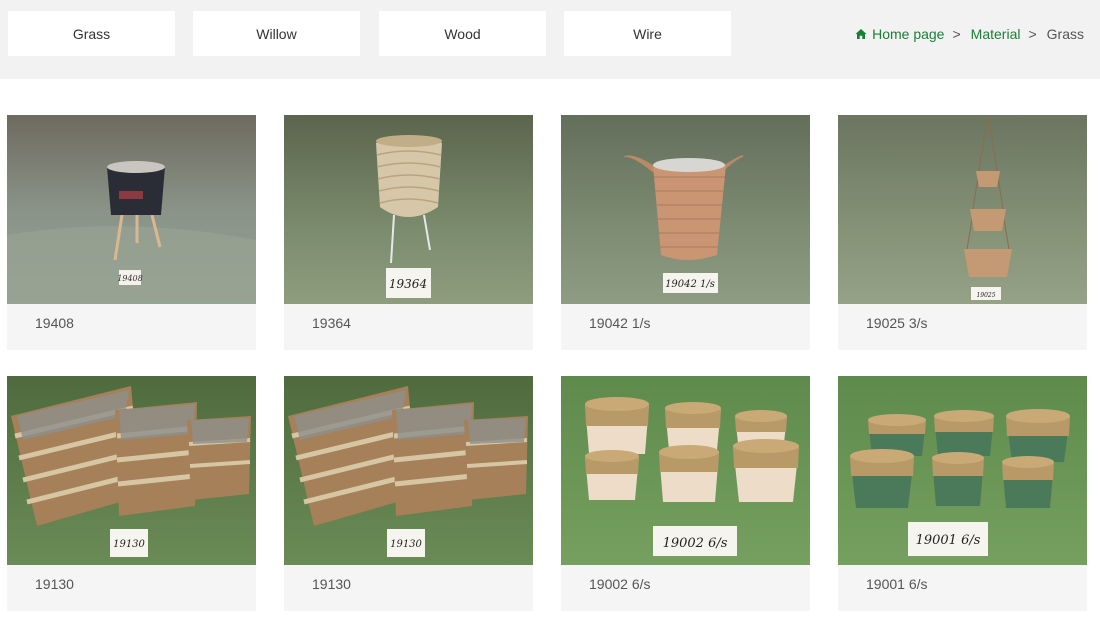 The width and height of the screenshot is (1100, 618). What do you see at coordinates (276, 33) in the screenshot?
I see `tab-willow: Willow` at bounding box center [276, 33].